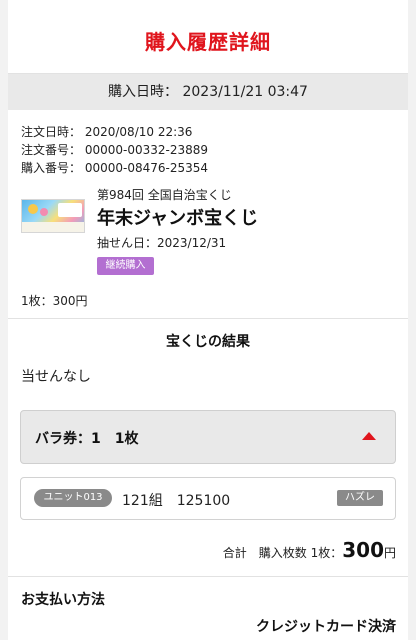  I want to click on purchase-number-row: 購入番号： 00000-08476-25354, so click(114, 167).